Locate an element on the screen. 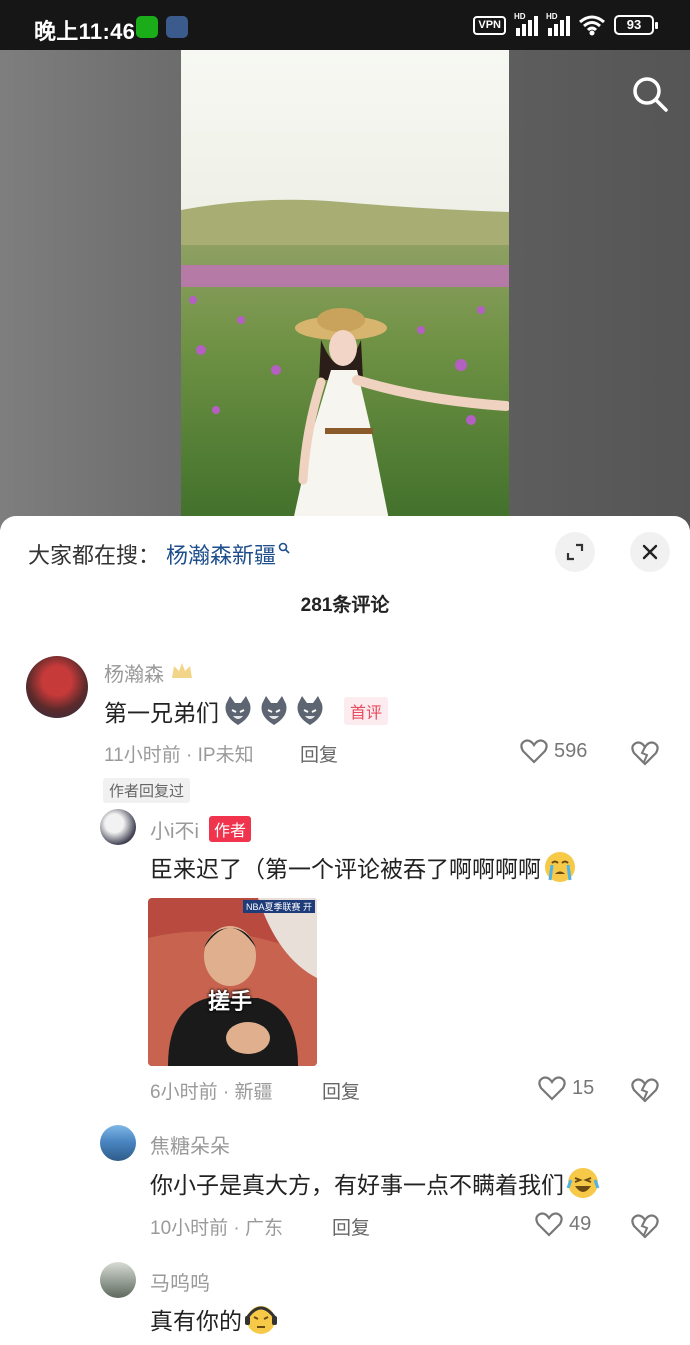  status-time: 晚上11:46 is located at coordinates (85, 31).